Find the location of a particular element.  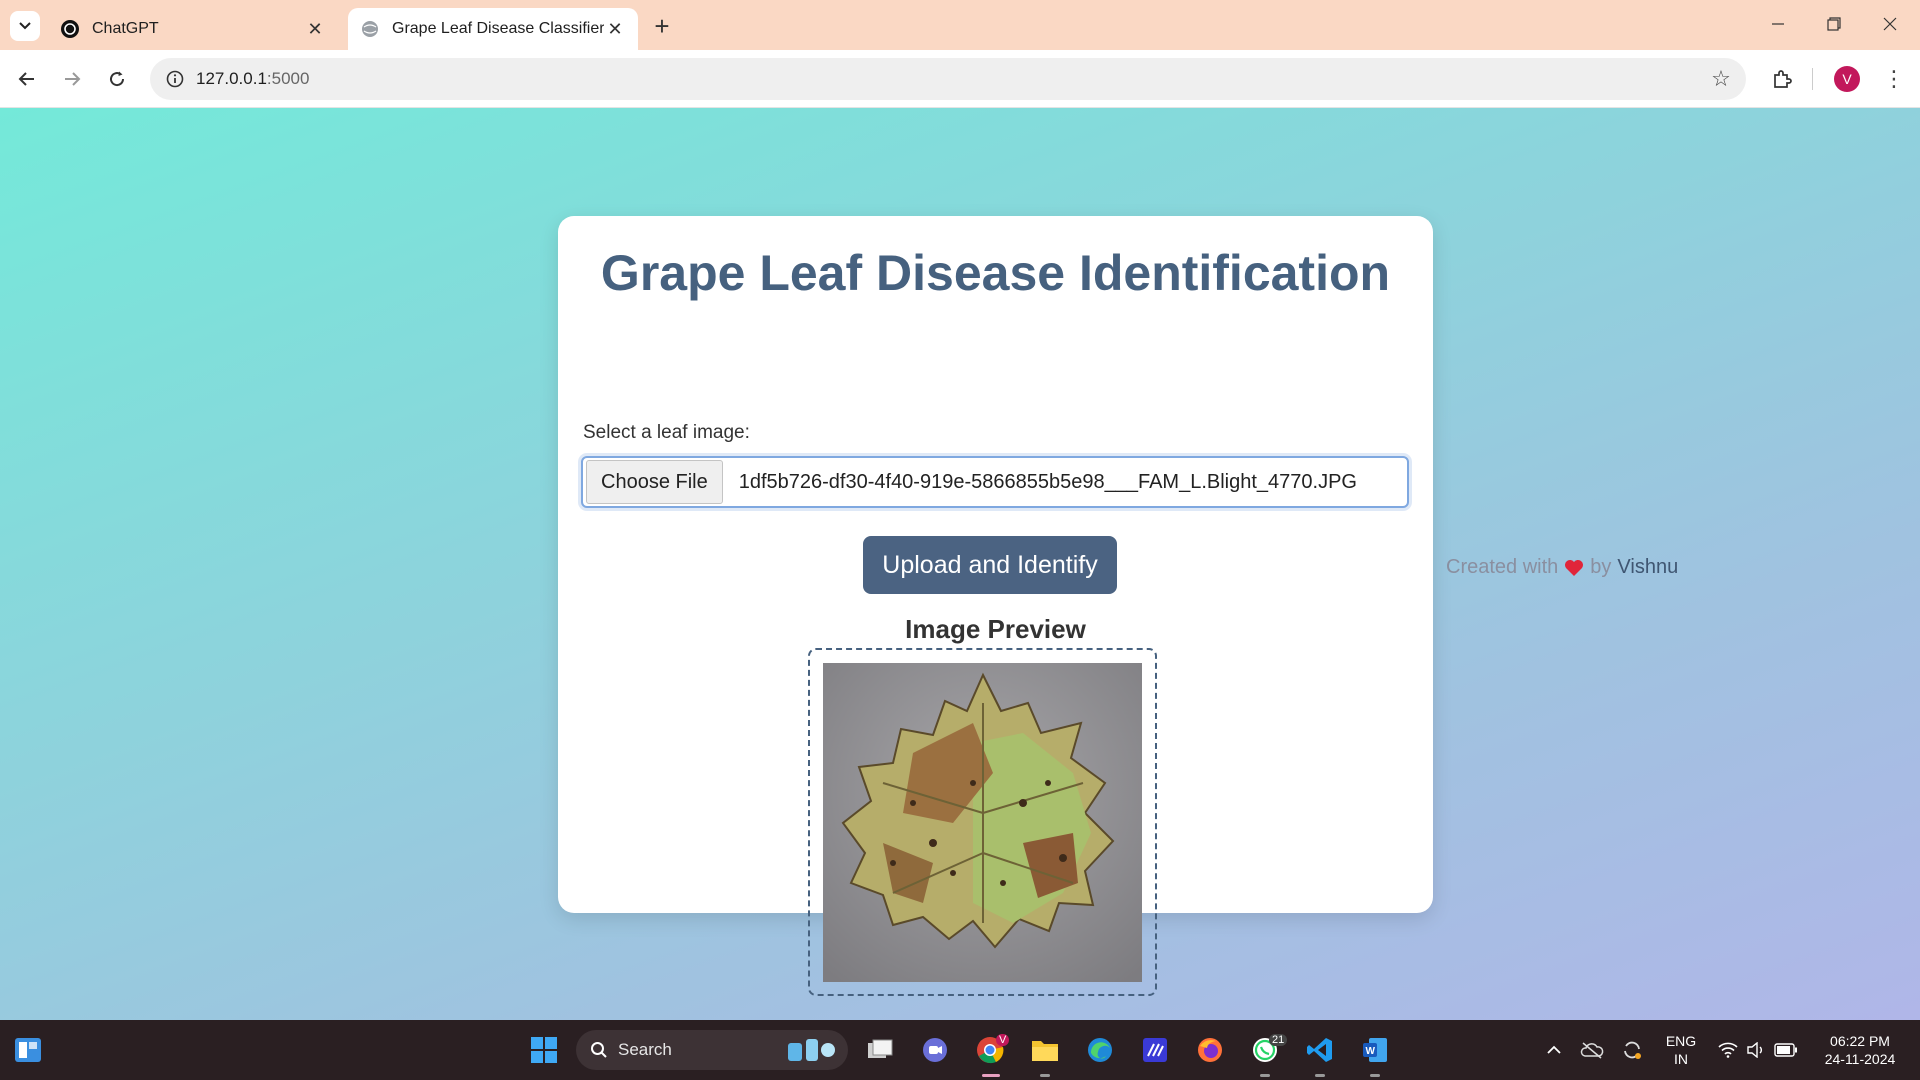

onedrive-offline-icon is located at coordinates (1592, 1050).